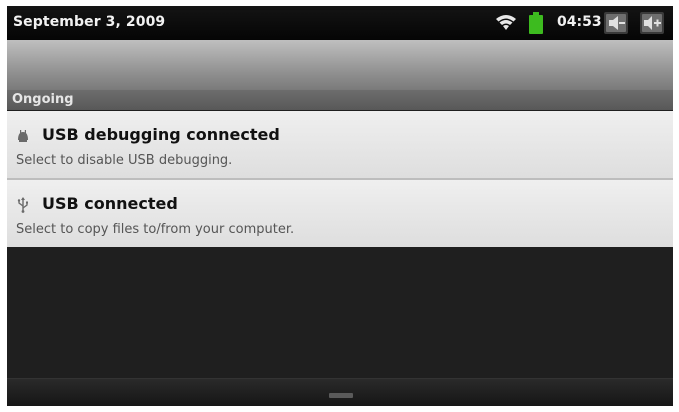 The width and height of the screenshot is (679, 412). Describe the element at coordinates (340, 392) in the screenshot. I see `shade-bottom-bar` at that location.